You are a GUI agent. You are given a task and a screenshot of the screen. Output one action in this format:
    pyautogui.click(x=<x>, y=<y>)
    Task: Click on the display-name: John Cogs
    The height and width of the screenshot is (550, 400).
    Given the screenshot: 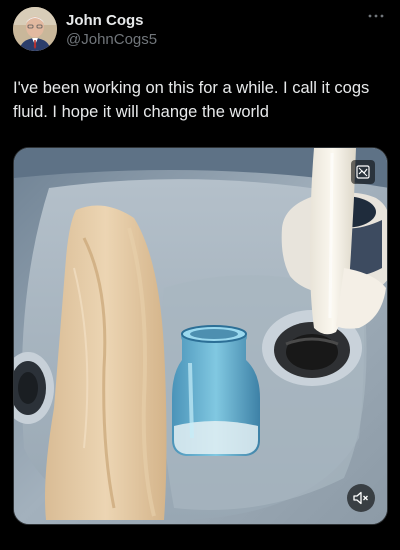 What is the action you would take?
    pyautogui.click(x=111, y=21)
    